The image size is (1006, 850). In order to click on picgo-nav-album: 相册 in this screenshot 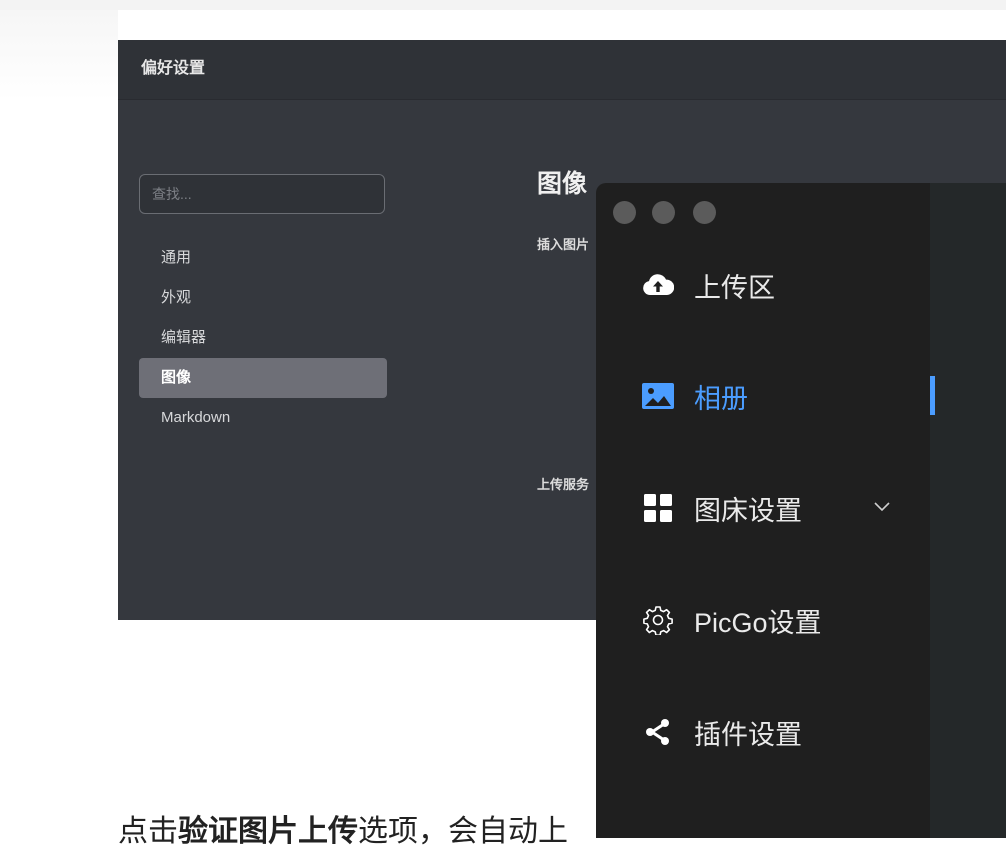, I will do `click(763, 396)`.